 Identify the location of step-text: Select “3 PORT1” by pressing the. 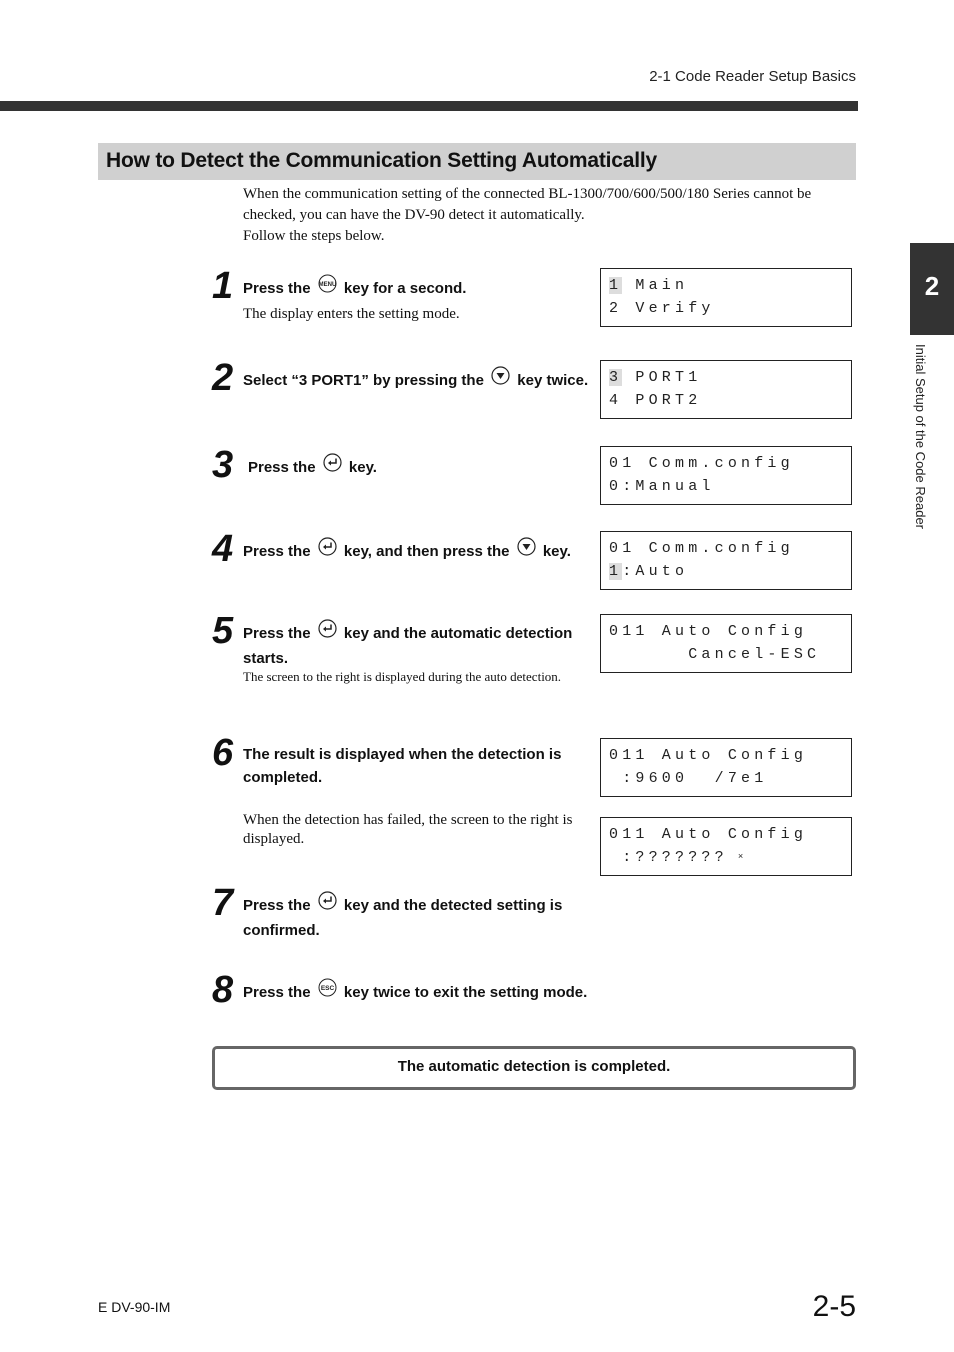
(363, 380).